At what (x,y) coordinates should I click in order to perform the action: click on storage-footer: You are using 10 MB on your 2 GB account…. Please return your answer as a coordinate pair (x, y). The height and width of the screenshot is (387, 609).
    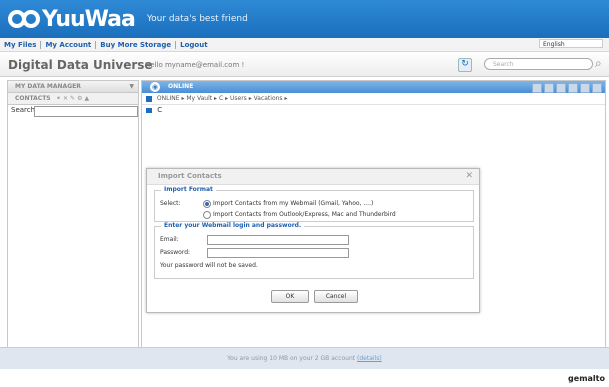
    Looking at the image, I should click on (304, 358).